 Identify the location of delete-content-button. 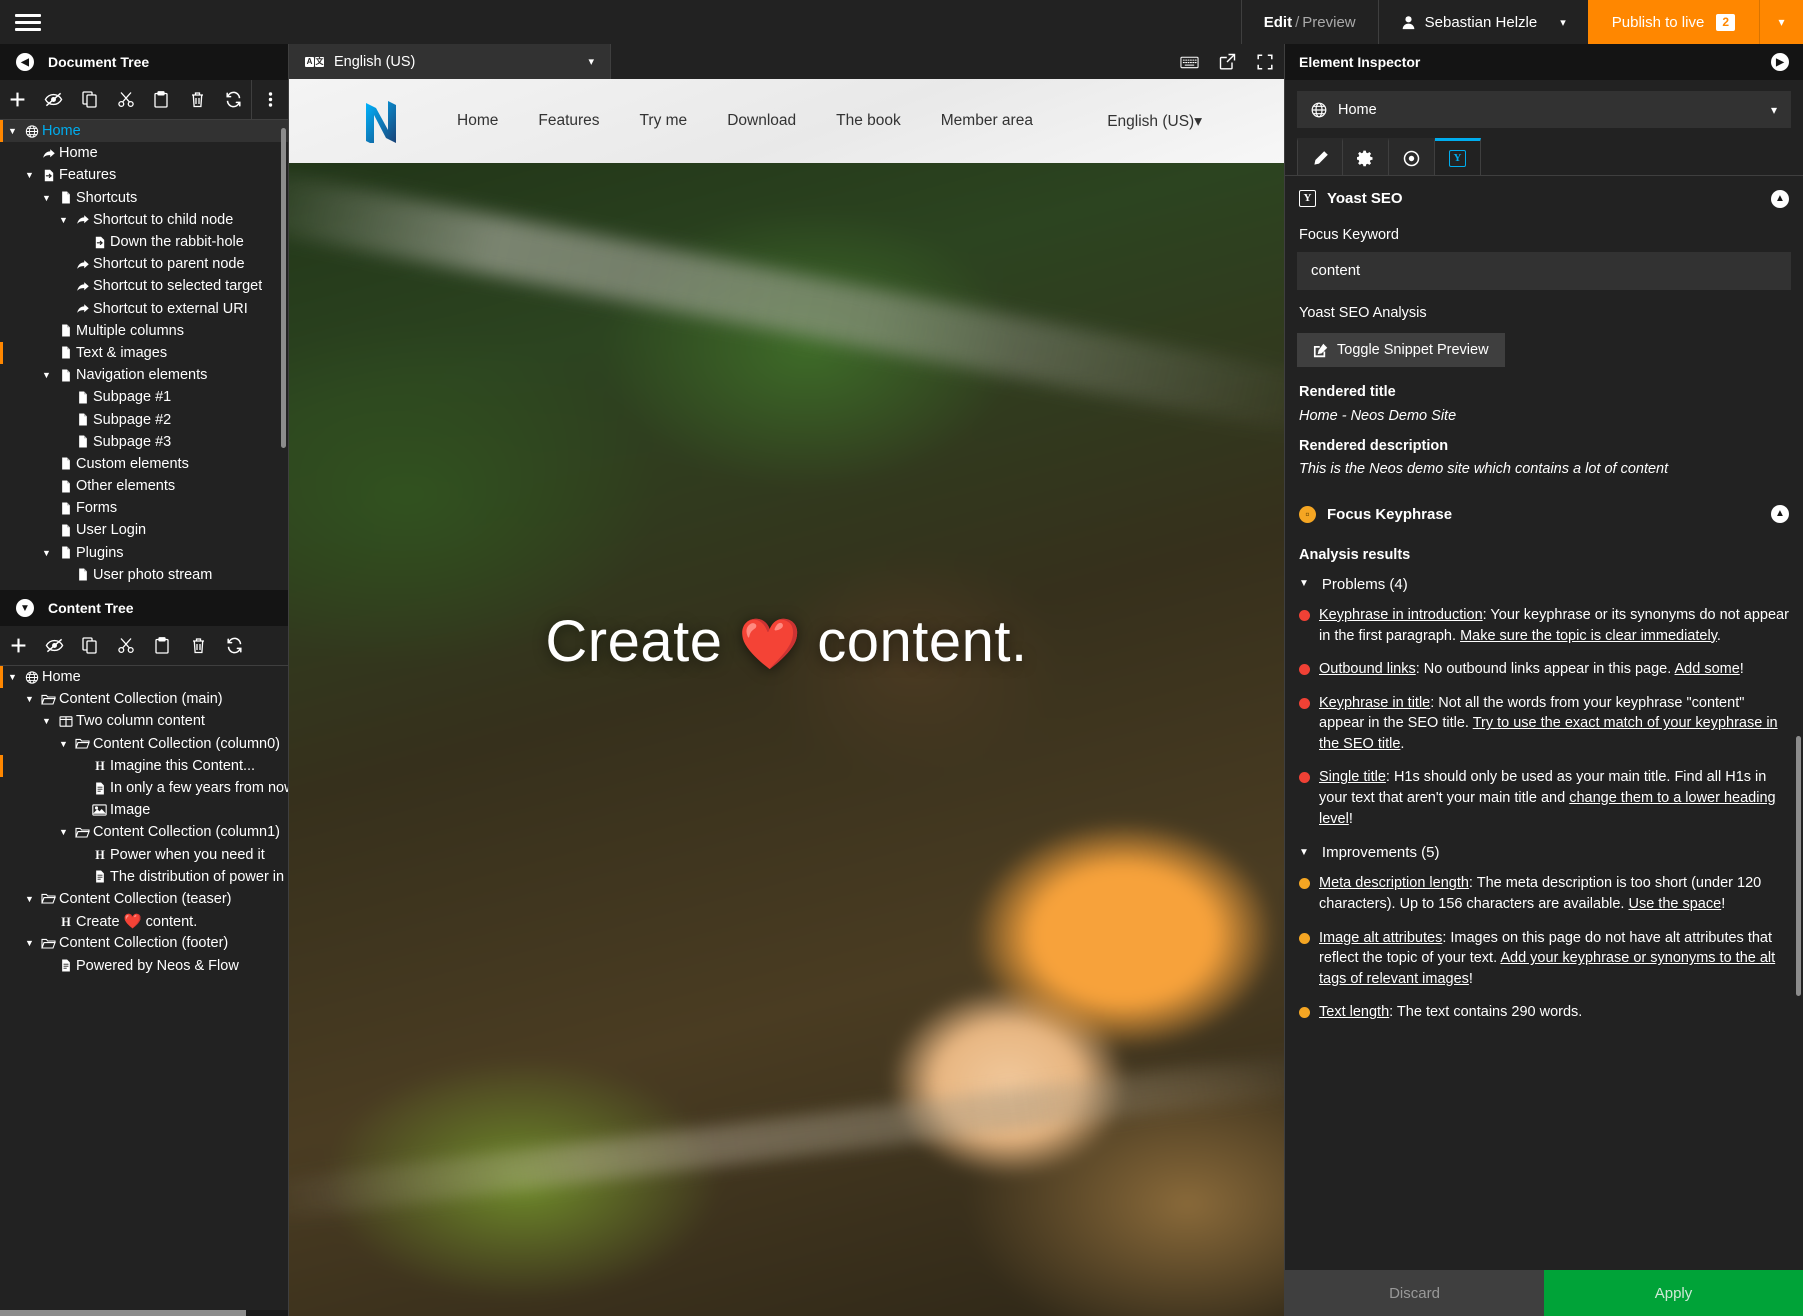
(198, 645).